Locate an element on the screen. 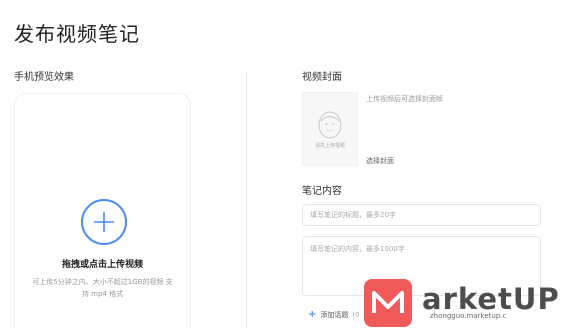 The height and width of the screenshot is (328, 565). cover-thumbnail: 请先上传视频 is located at coordinates (330, 129).